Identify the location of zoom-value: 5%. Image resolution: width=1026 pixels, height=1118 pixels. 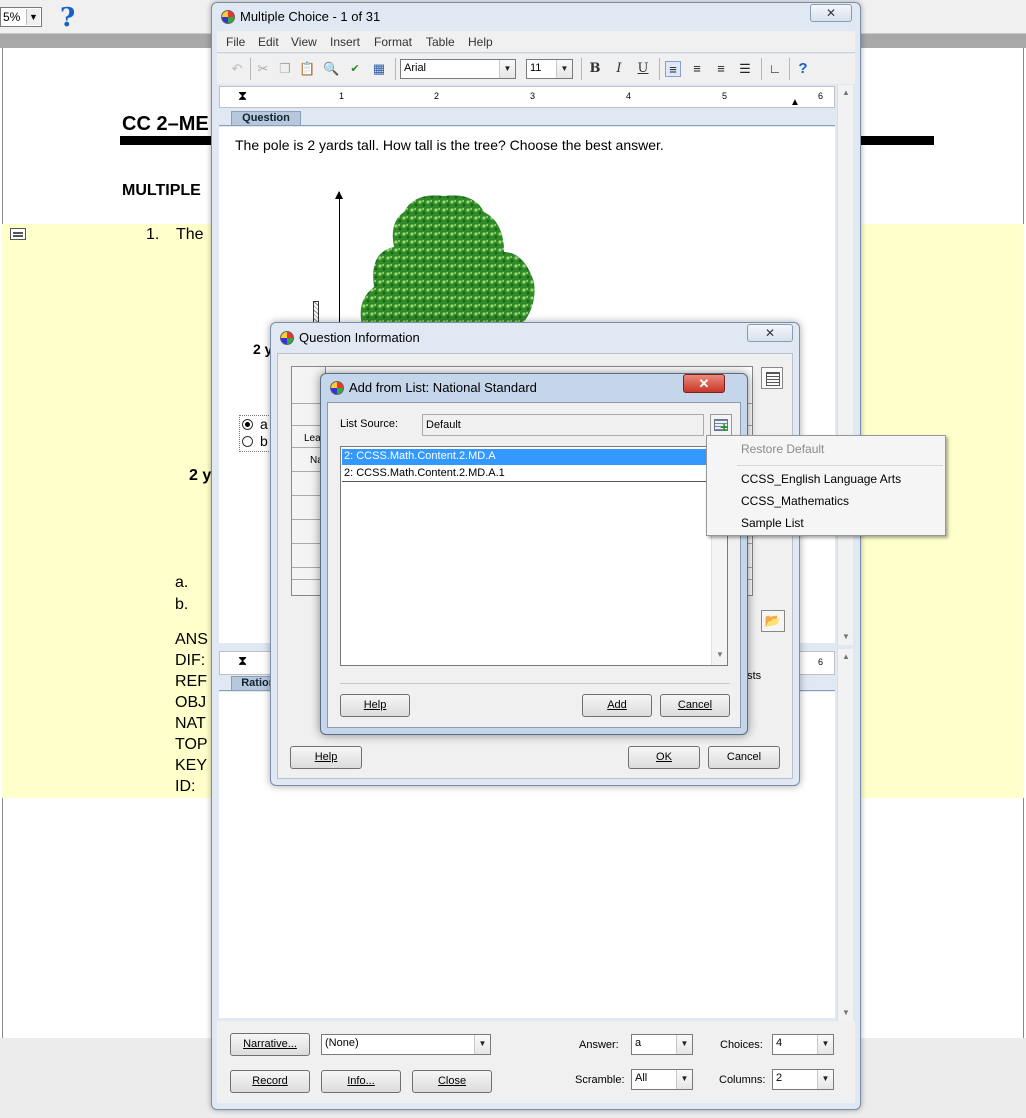
(12, 17).